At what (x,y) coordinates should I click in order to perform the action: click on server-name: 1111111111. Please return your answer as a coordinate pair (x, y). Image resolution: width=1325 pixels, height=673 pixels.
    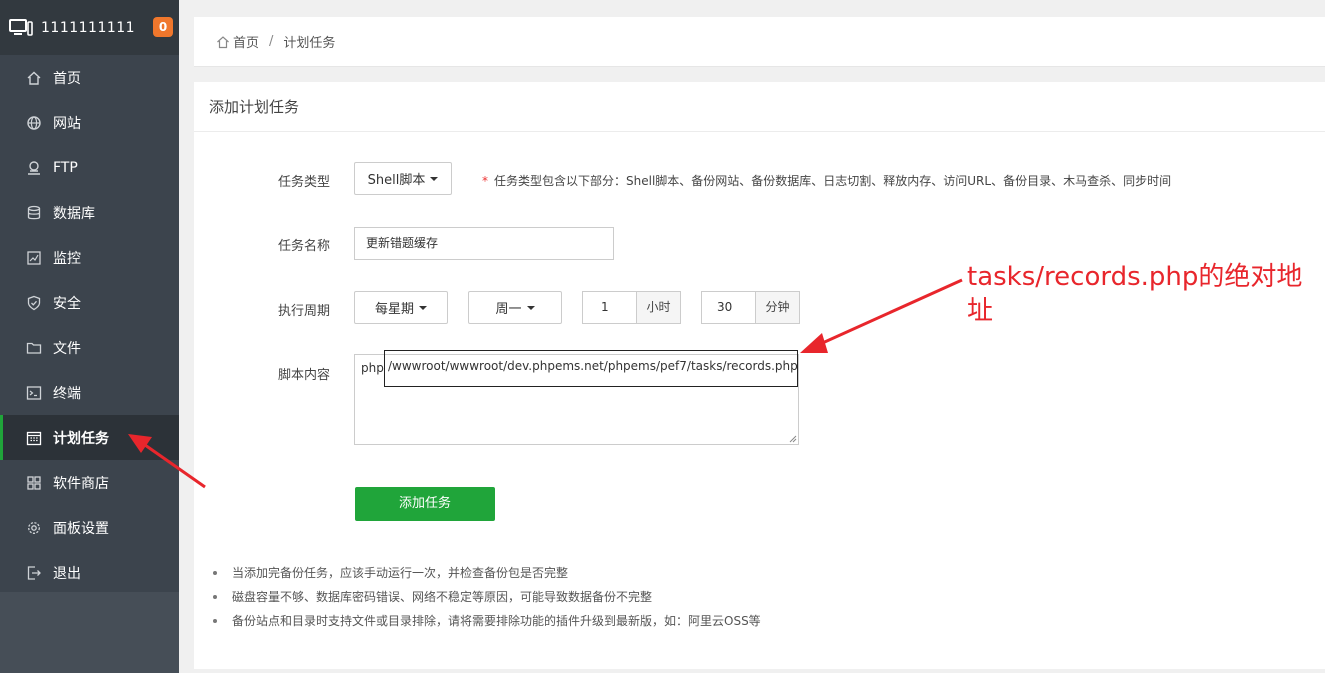
    Looking at the image, I should click on (88, 27).